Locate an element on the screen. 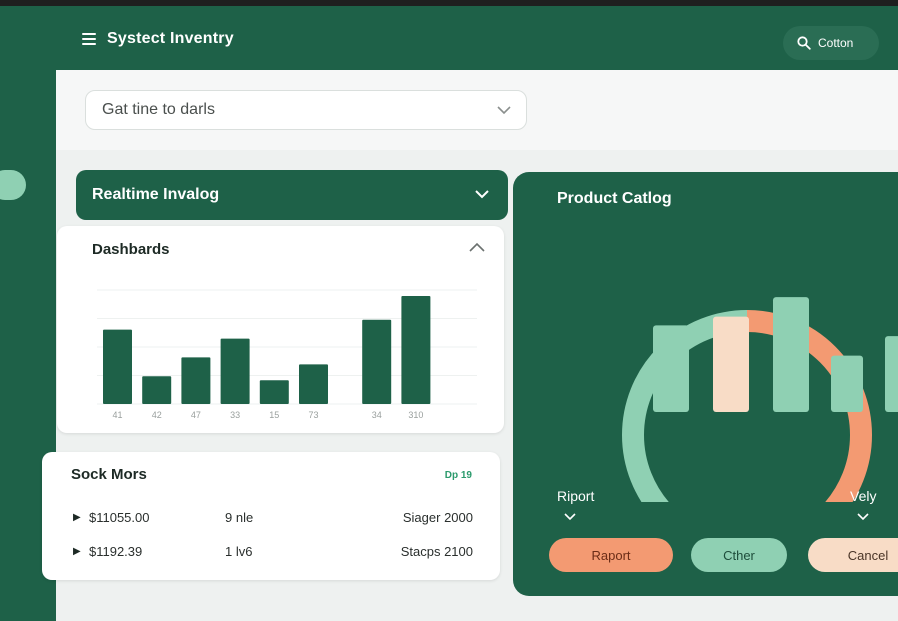 This screenshot has height=621, width=898. table-row: ▶ $11055.00 9 nle Siager 2000 is located at coordinates (273, 517).